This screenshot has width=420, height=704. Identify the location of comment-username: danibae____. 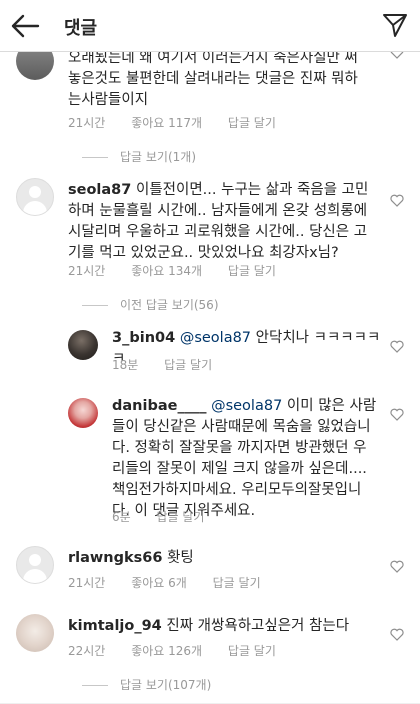
(159, 406).